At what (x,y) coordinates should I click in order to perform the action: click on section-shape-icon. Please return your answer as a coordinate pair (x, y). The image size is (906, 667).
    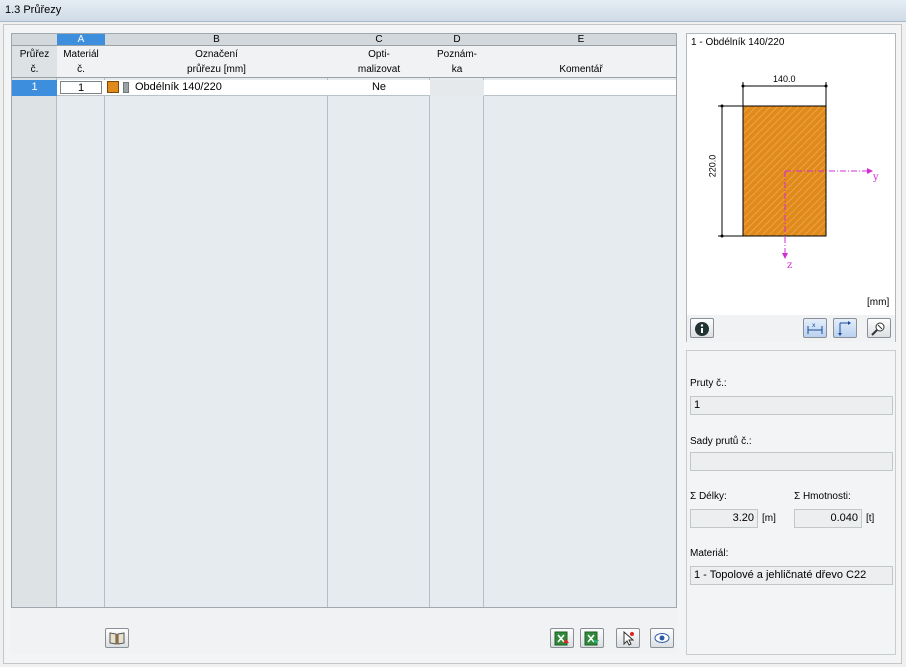
    Looking at the image, I should click on (126, 87).